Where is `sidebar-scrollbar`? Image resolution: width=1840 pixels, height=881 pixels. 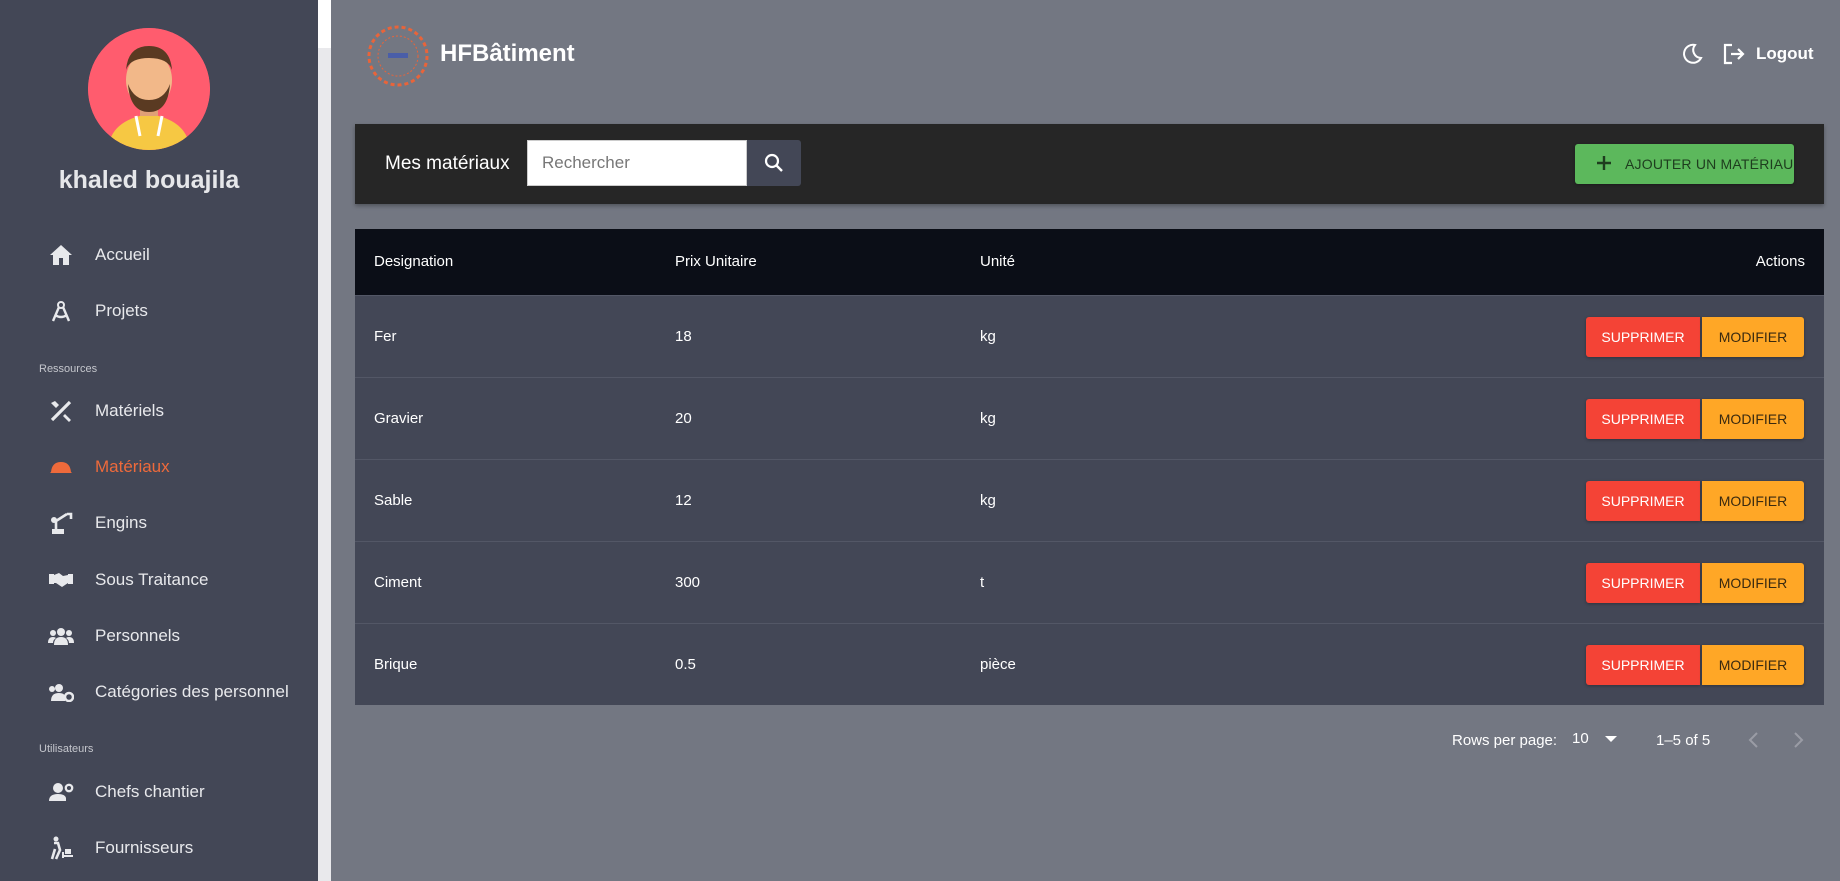 sidebar-scrollbar is located at coordinates (324, 440).